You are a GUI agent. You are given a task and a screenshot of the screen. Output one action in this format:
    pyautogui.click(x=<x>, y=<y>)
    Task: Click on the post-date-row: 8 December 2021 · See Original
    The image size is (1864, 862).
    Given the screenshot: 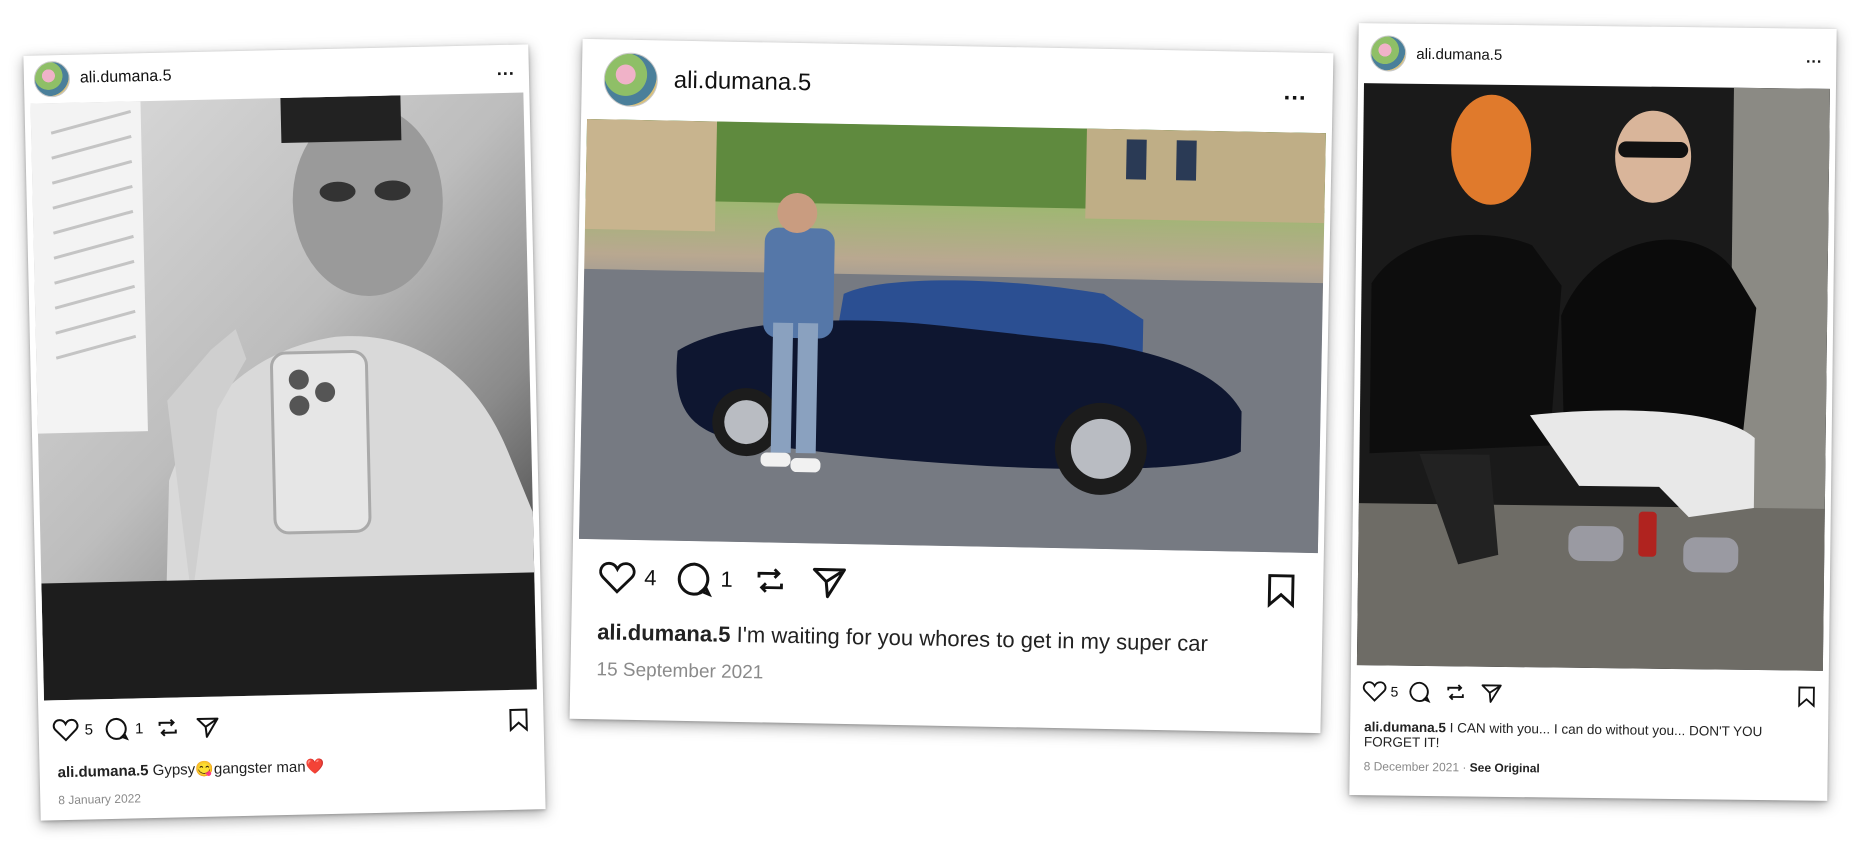 What is the action you would take?
    pyautogui.click(x=1452, y=767)
    